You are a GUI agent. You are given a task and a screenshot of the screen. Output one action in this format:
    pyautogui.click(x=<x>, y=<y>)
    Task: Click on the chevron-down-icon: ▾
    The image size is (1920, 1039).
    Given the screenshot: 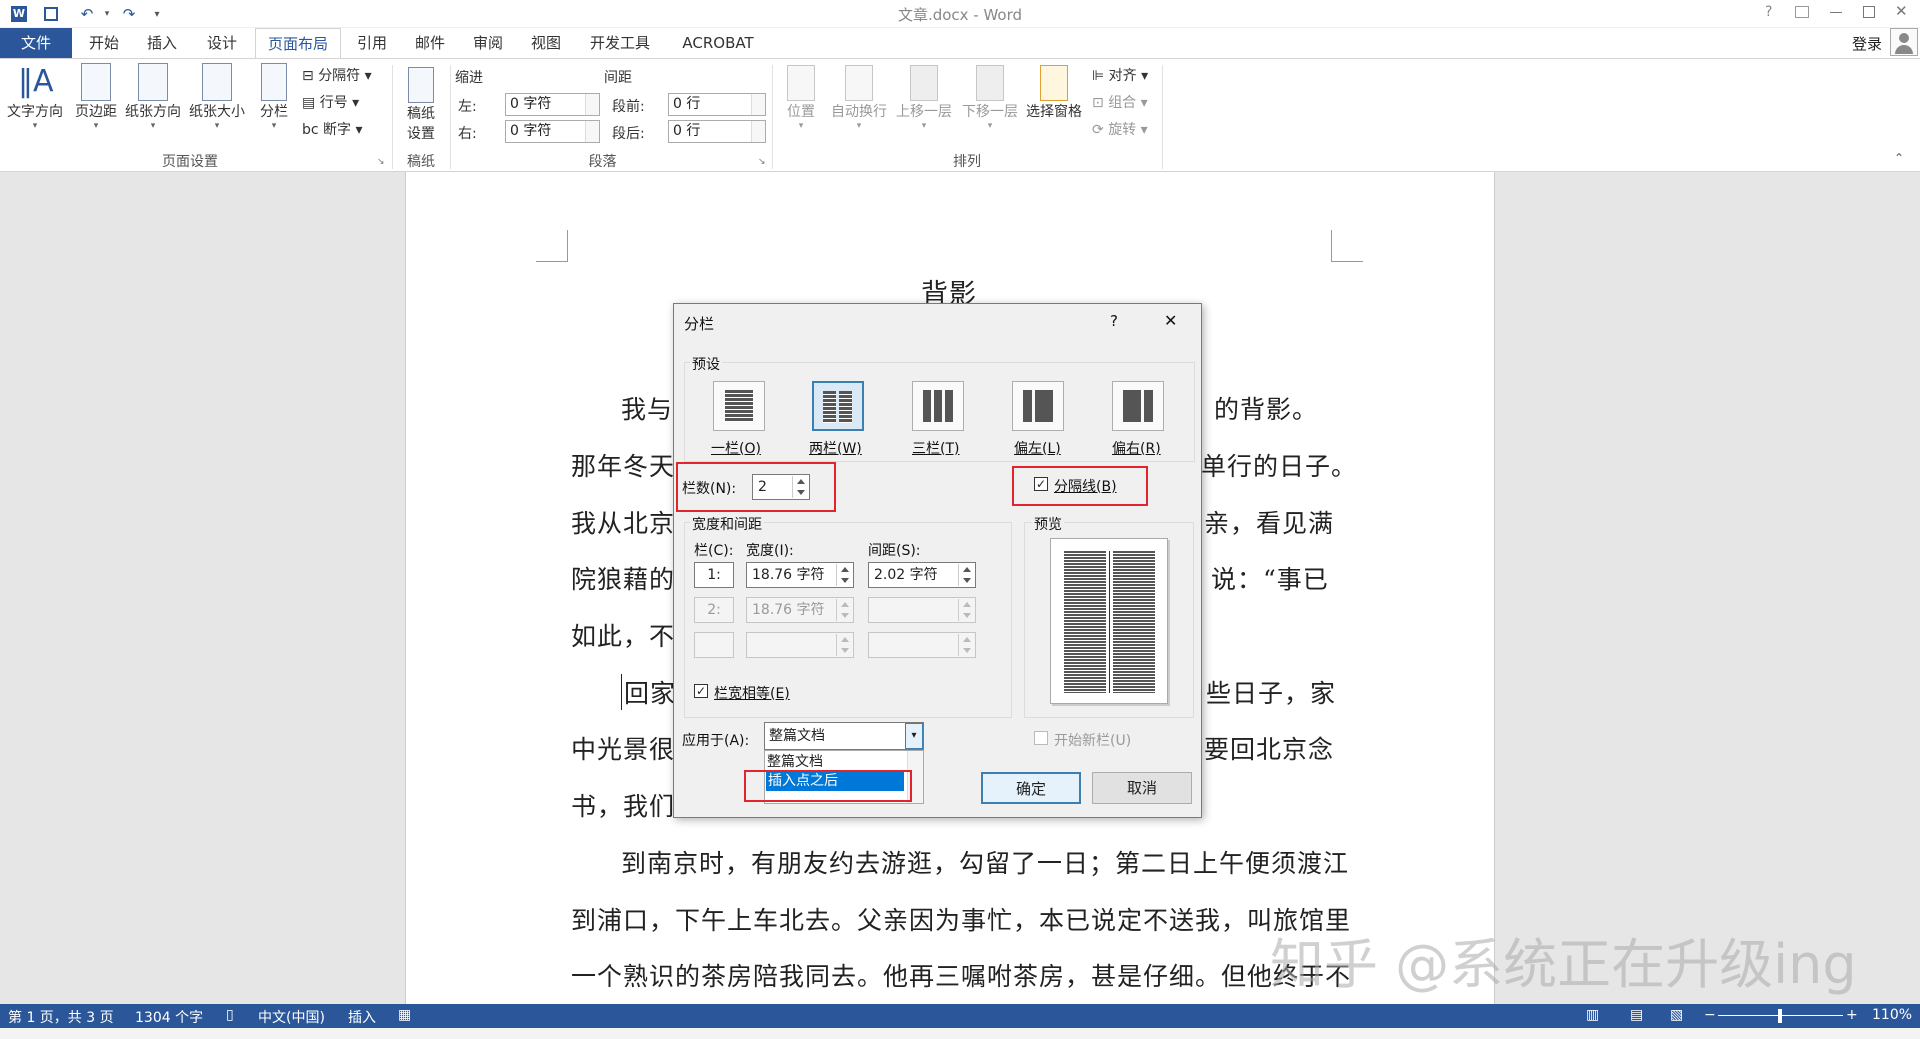 What is the action you would take?
    pyautogui.click(x=914, y=736)
    